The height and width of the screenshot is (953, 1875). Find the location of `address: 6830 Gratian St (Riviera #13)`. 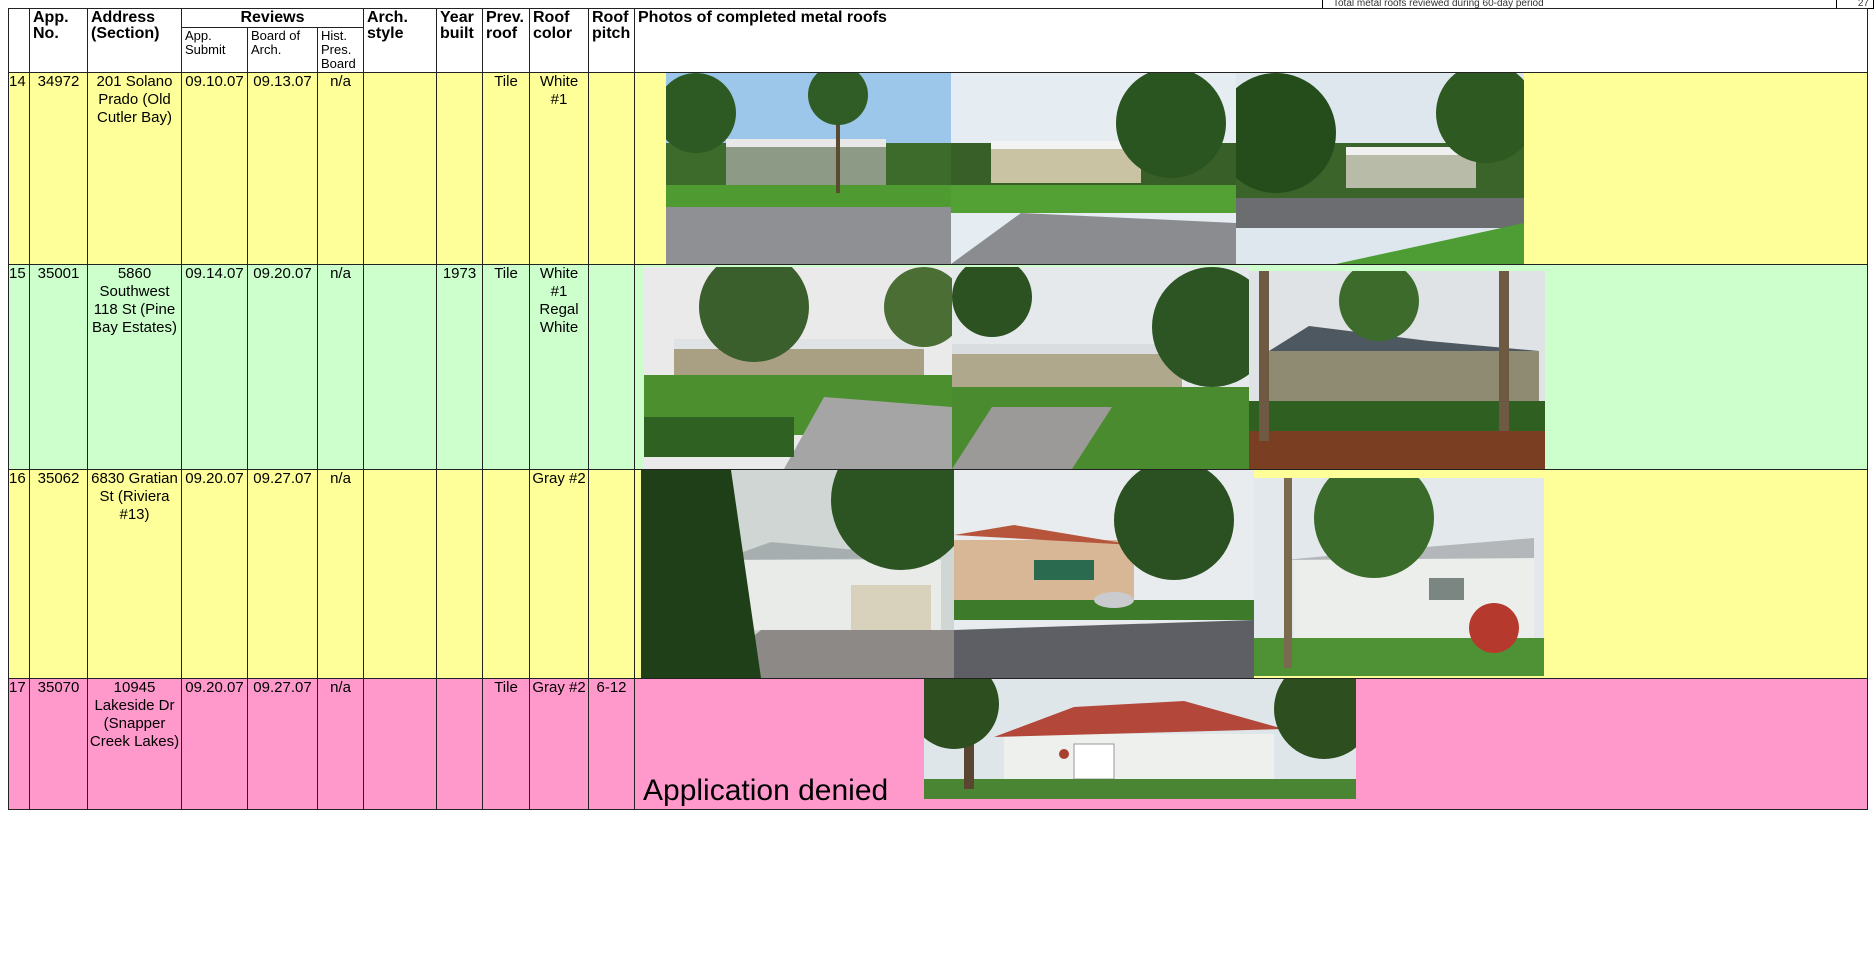

address: 6830 Gratian St (Riviera #13) is located at coordinates (134, 574).